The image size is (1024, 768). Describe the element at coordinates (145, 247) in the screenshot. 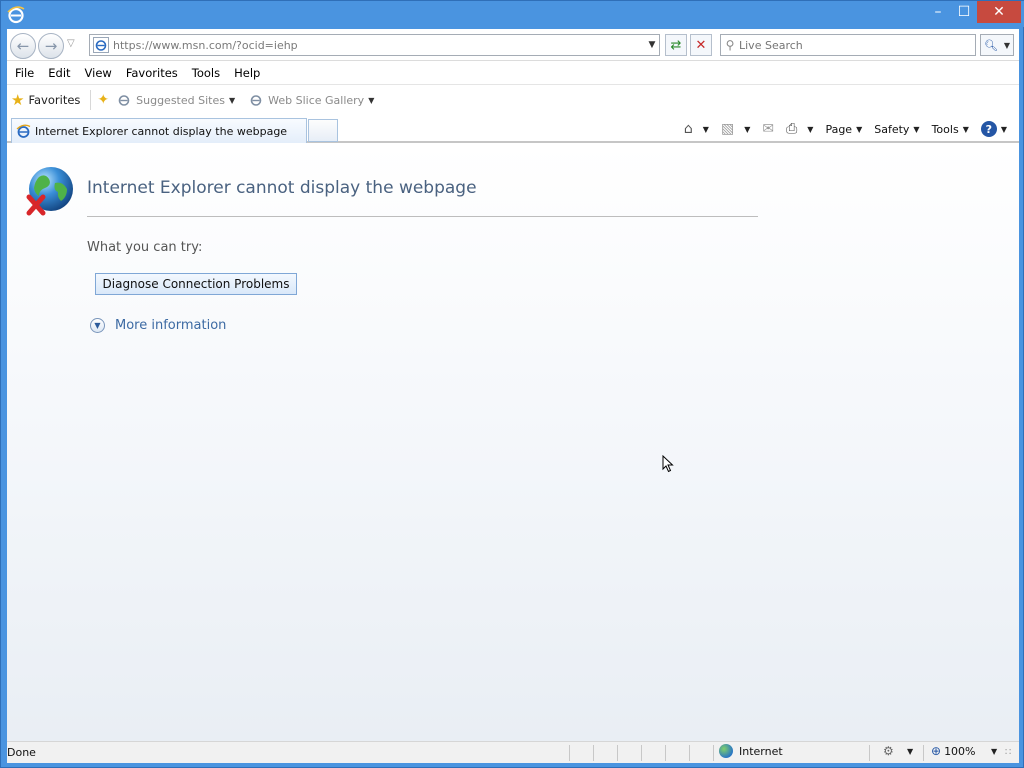

I see `what-you-can-try-label: What you can try:` at that location.